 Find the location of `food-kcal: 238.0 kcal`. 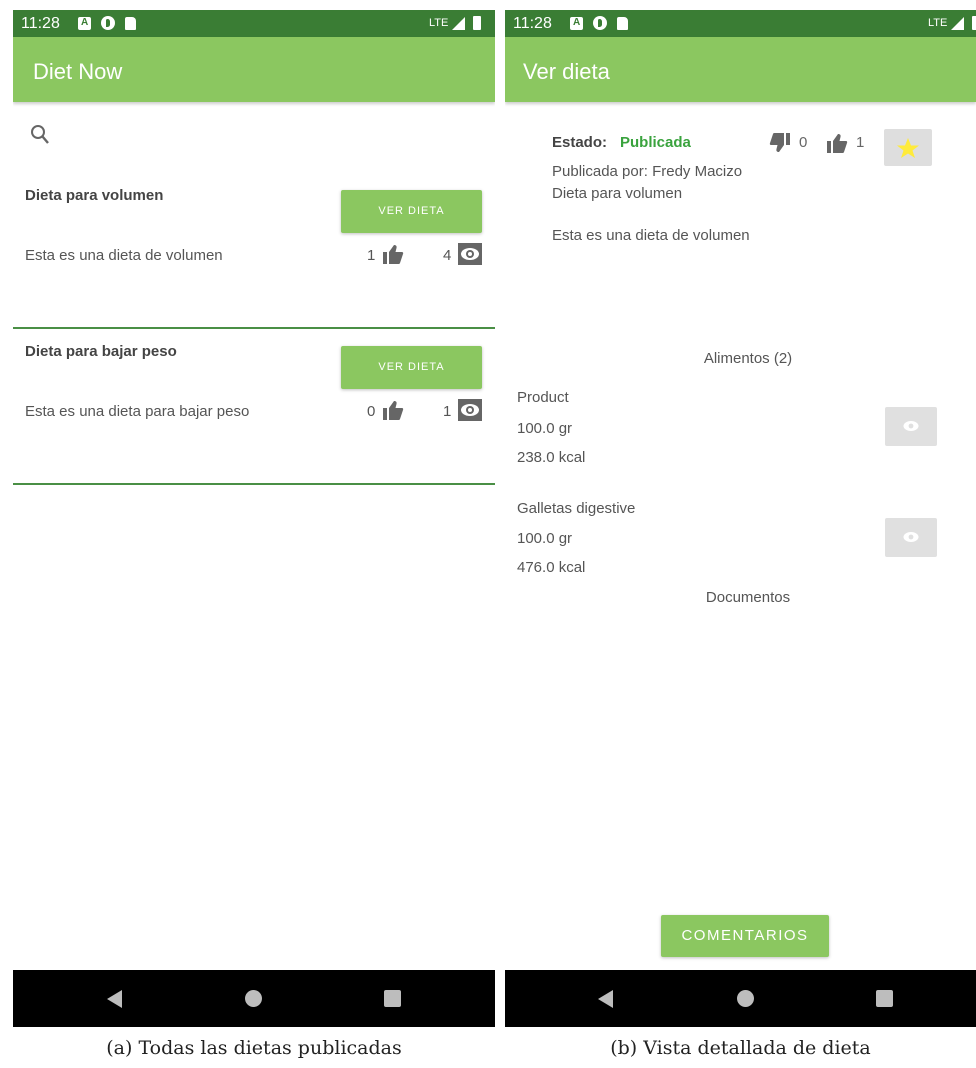

food-kcal: 238.0 kcal is located at coordinates (551, 457).